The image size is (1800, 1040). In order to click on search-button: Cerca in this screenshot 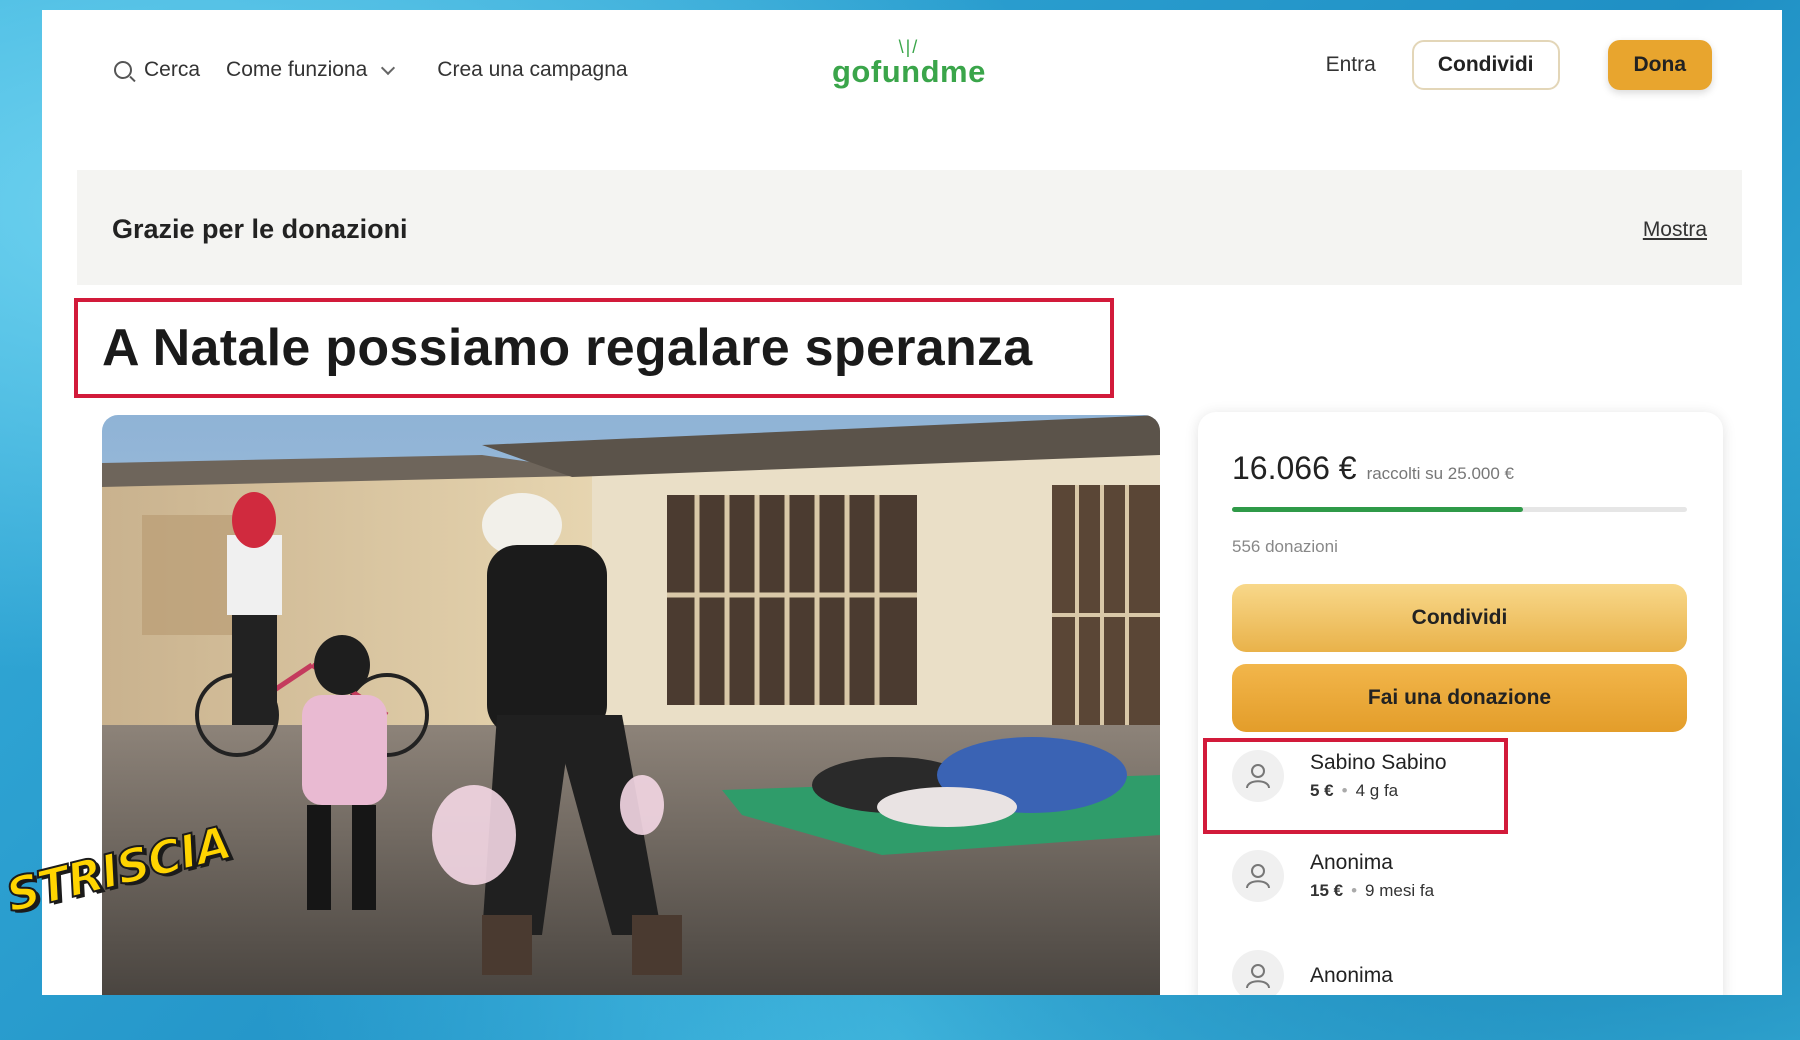, I will do `click(157, 70)`.